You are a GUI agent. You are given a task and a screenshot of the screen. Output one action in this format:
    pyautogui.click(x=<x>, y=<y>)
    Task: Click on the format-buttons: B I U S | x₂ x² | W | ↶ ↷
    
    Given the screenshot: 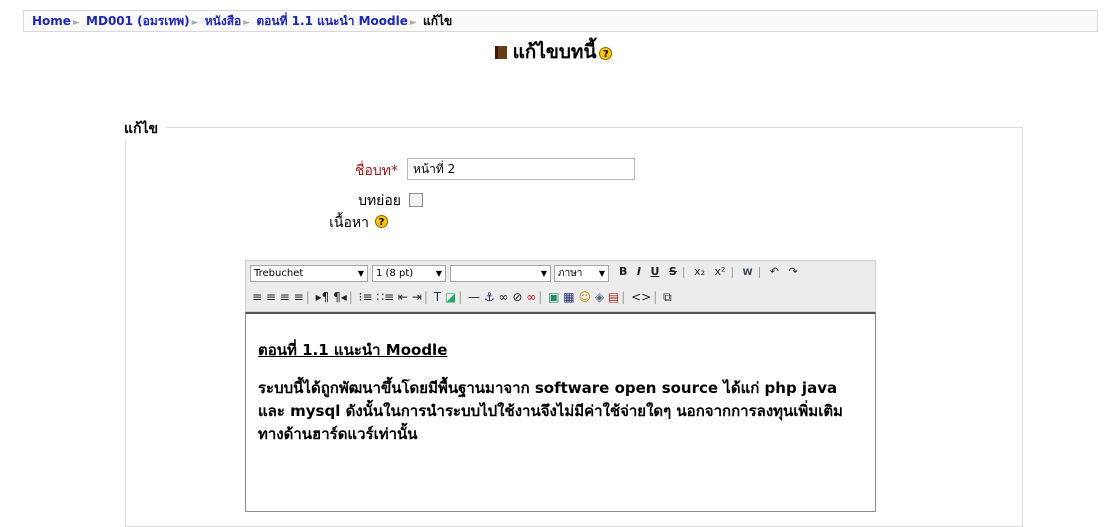 What is the action you would take?
    pyautogui.click(x=708, y=271)
    